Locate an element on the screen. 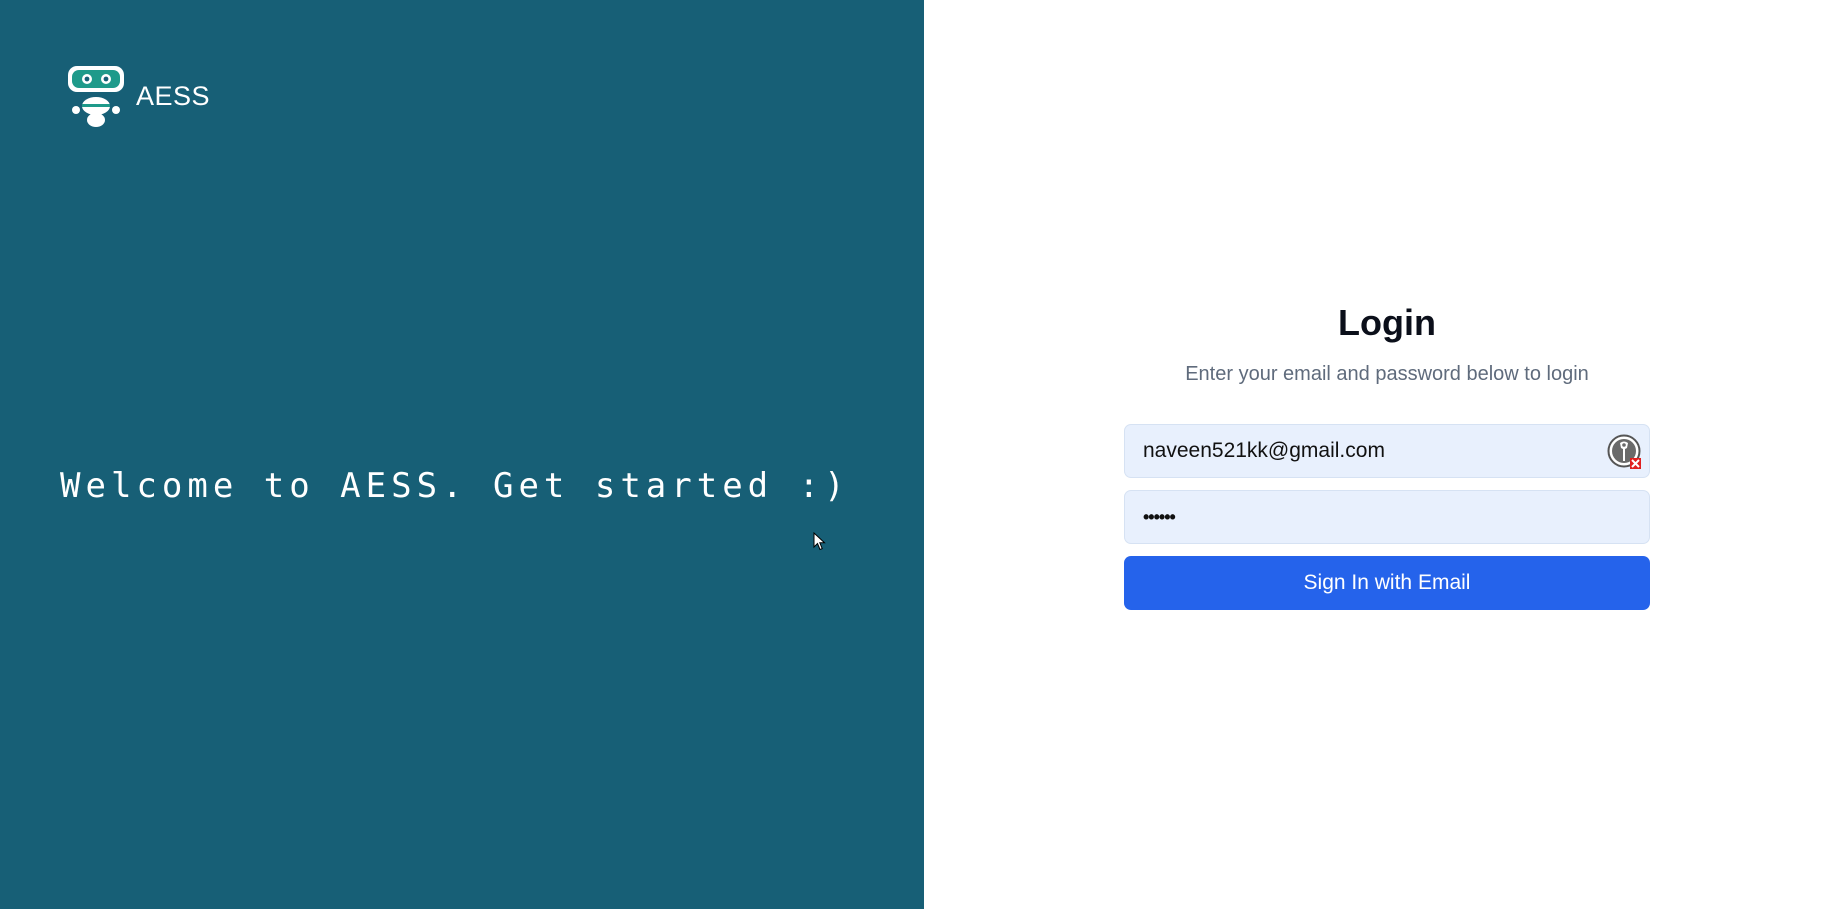 Image resolution: width=1848 pixels, height=909 pixels. email-value: naveen521kk@gmail.com is located at coordinates (1264, 450).